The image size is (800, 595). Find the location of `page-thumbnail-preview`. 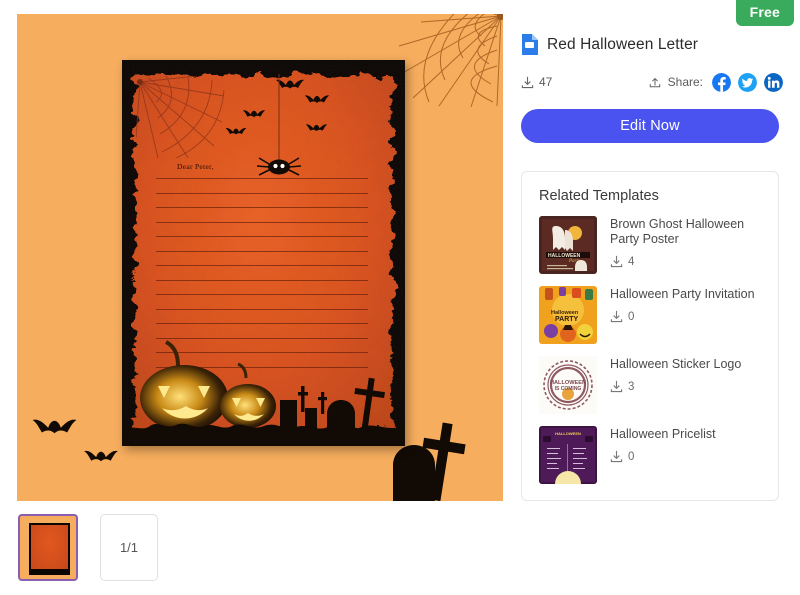

page-thumbnail-preview is located at coordinates (49, 549).